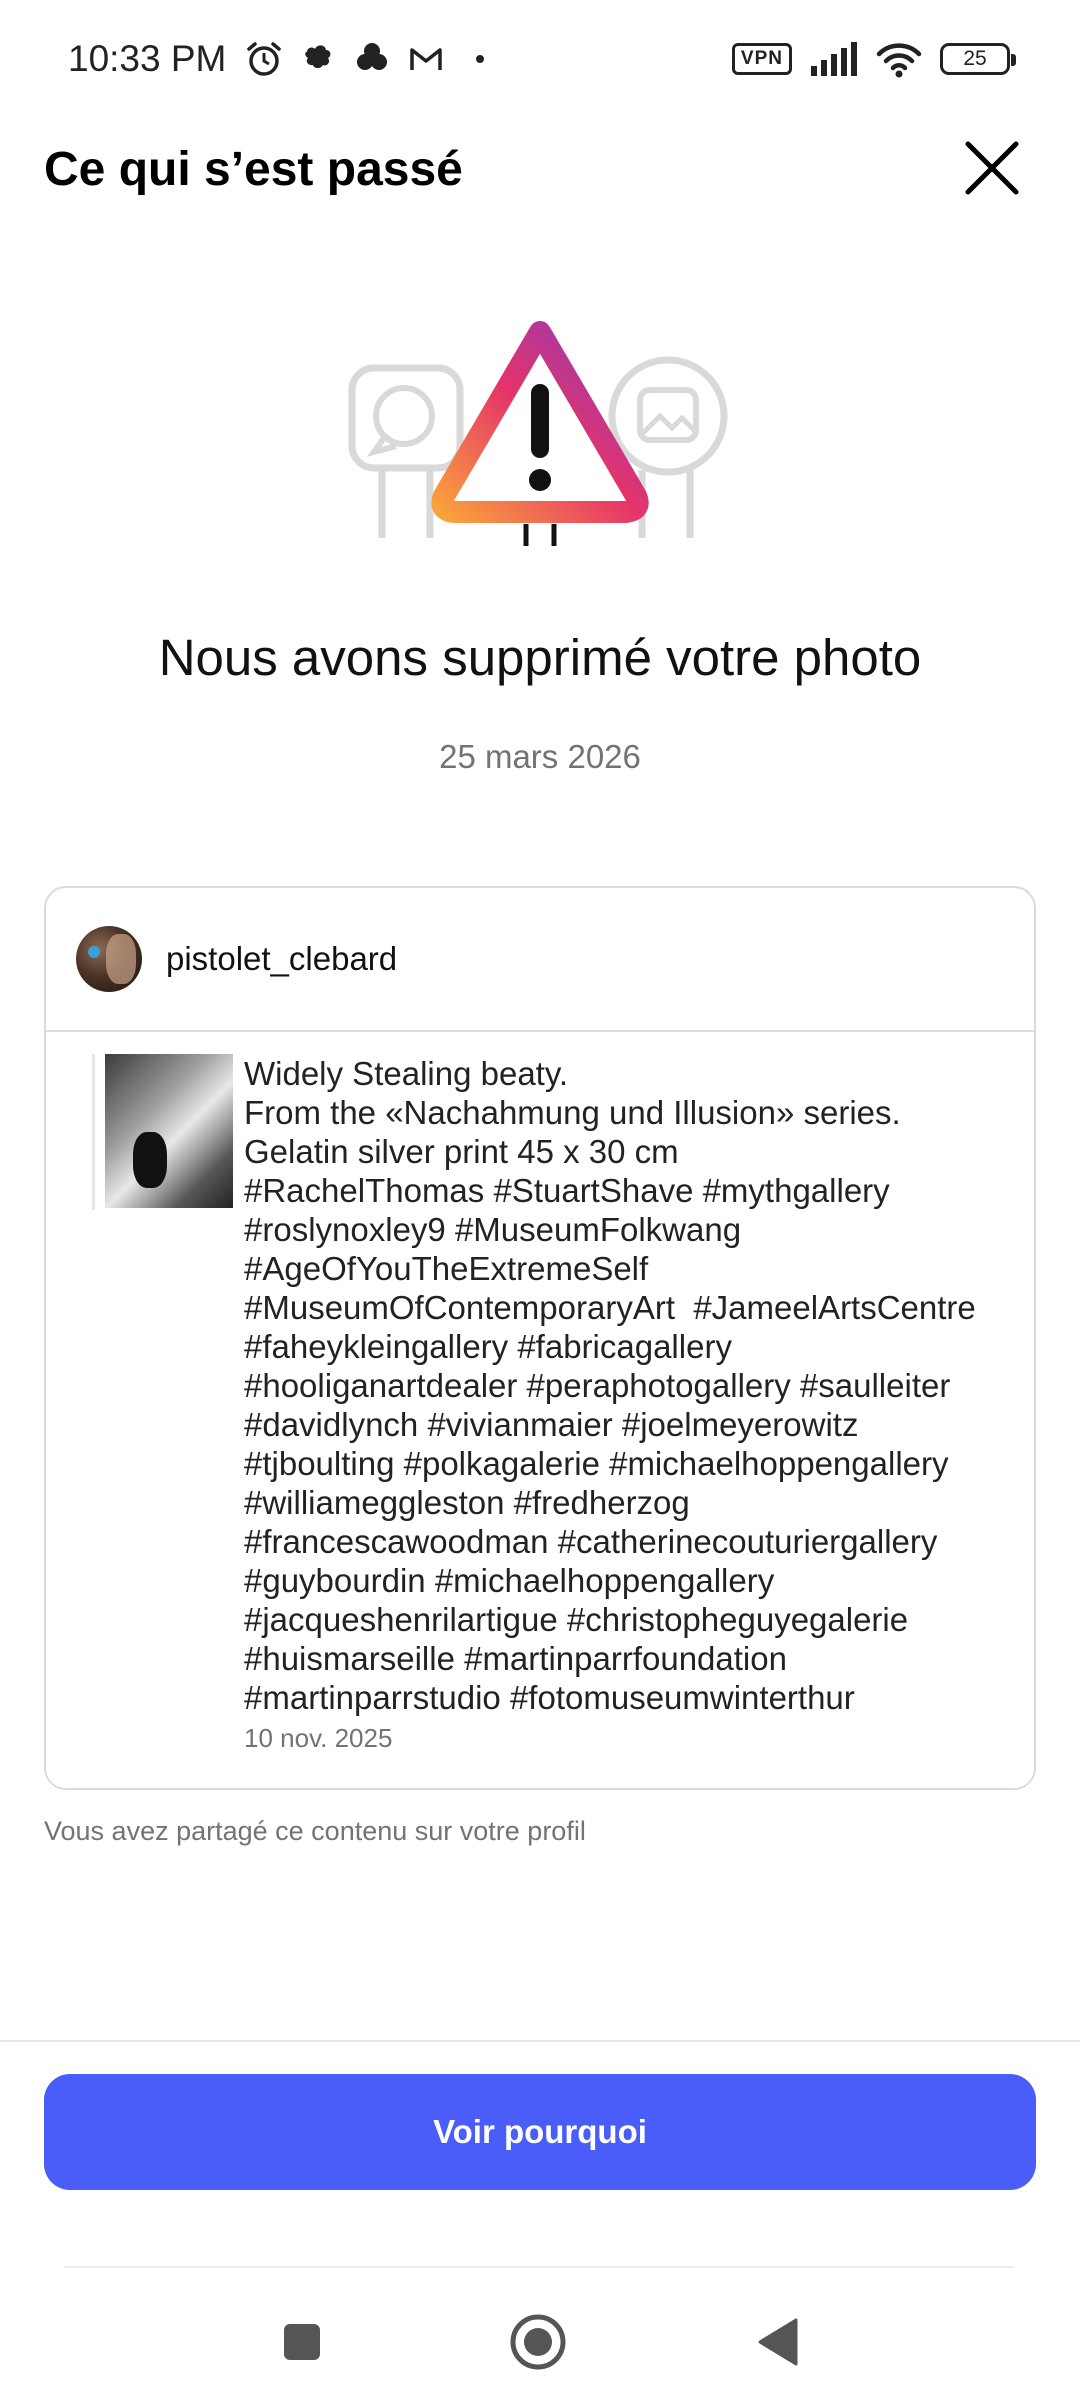  I want to click on status-bar: 10:33 PM VPN 25, so click(540, 59).